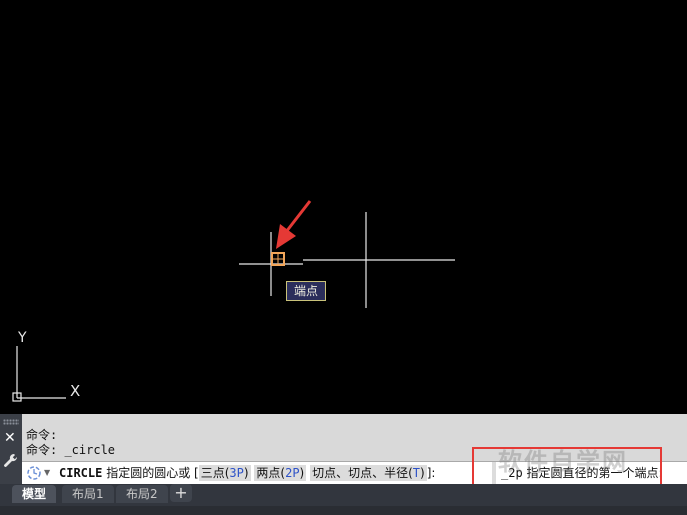 The width and height of the screenshot is (687, 515). I want to click on tab-layout2: 布局2, so click(142, 494).